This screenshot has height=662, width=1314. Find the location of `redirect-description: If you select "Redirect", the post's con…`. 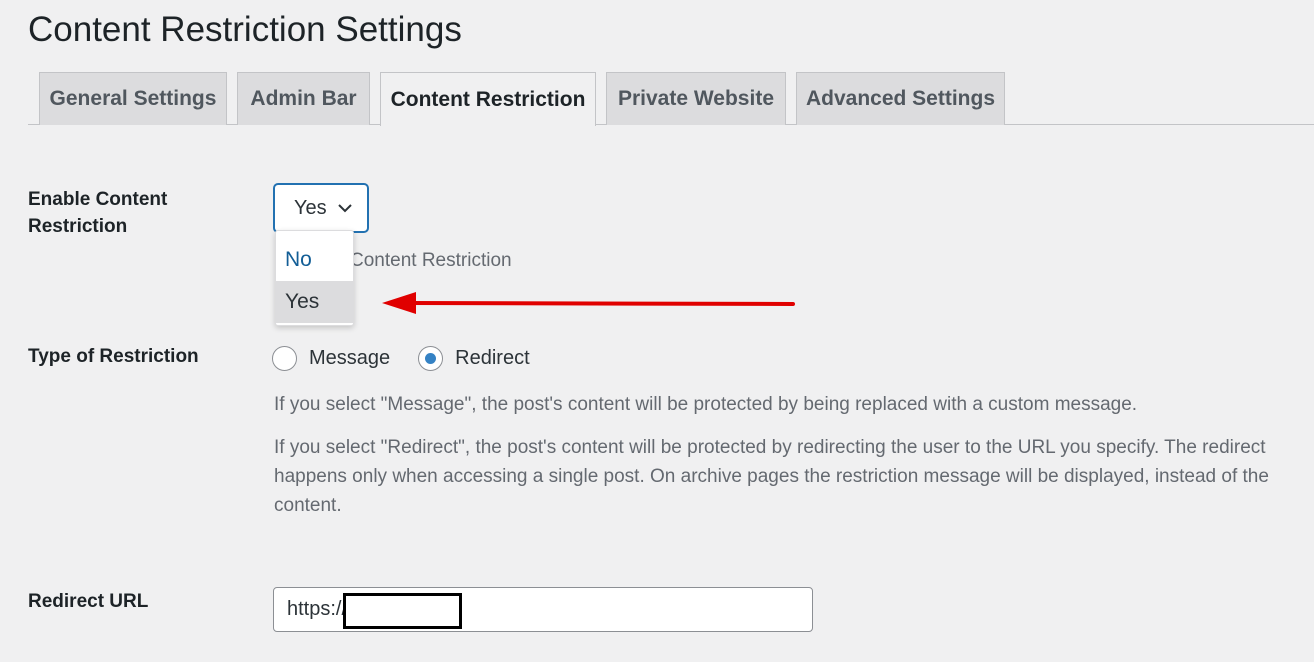

redirect-description: If you select "Redirect", the post's con… is located at coordinates (771, 476).